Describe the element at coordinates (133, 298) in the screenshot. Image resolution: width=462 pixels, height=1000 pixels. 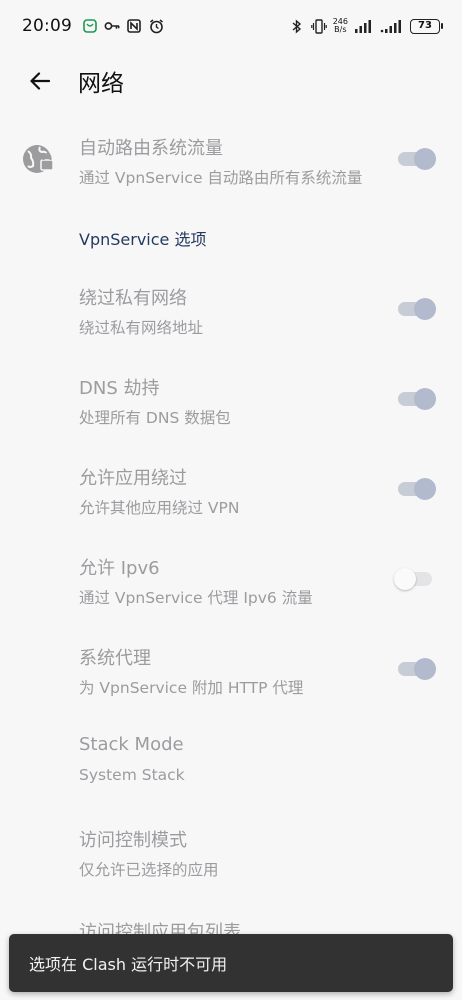
I see `setting-title: 绕过私有网络` at that location.